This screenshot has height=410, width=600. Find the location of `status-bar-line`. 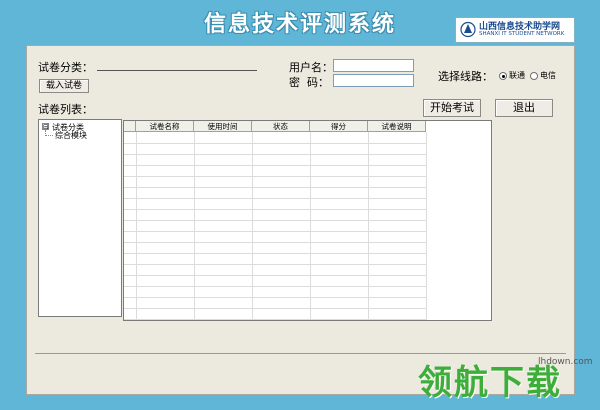

status-bar-line is located at coordinates (300, 353).